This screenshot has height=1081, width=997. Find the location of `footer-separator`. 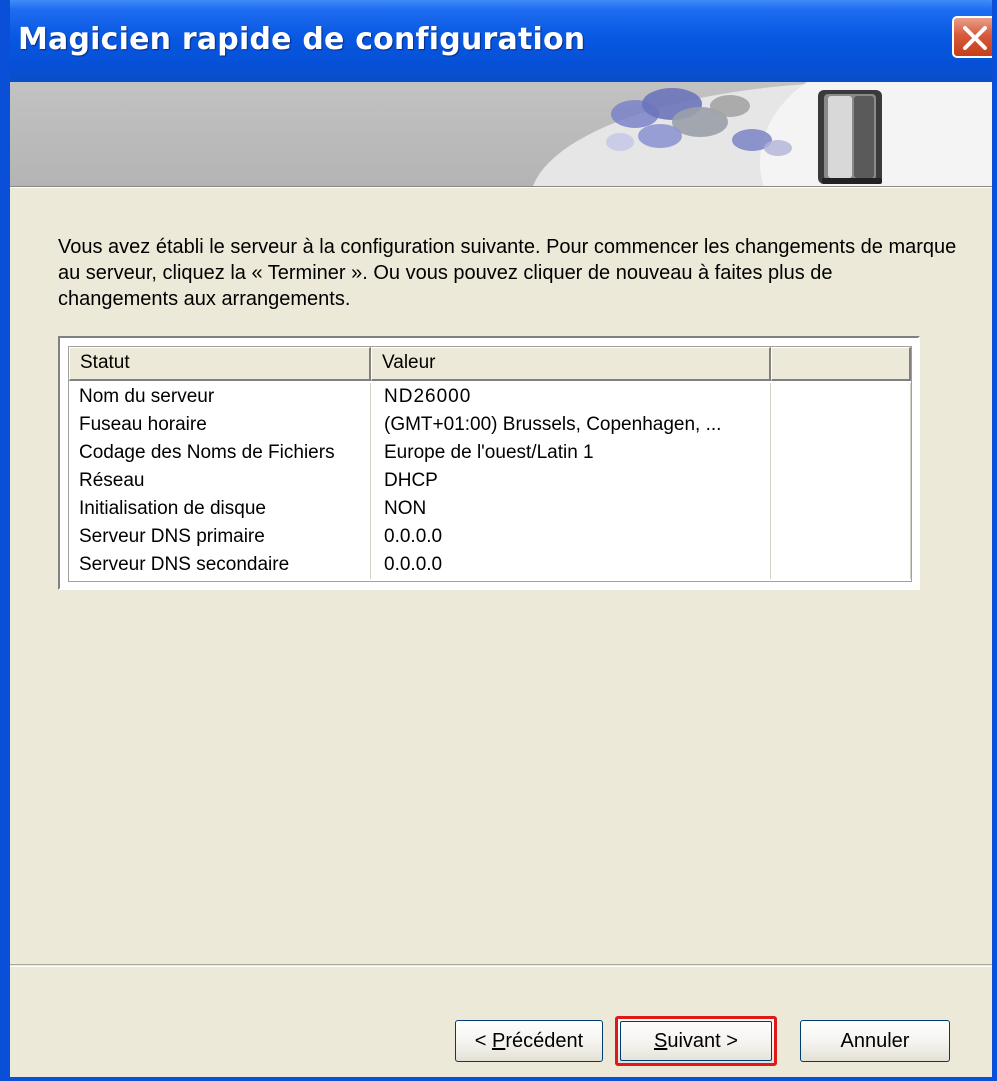

footer-separator is located at coordinates (501, 965).